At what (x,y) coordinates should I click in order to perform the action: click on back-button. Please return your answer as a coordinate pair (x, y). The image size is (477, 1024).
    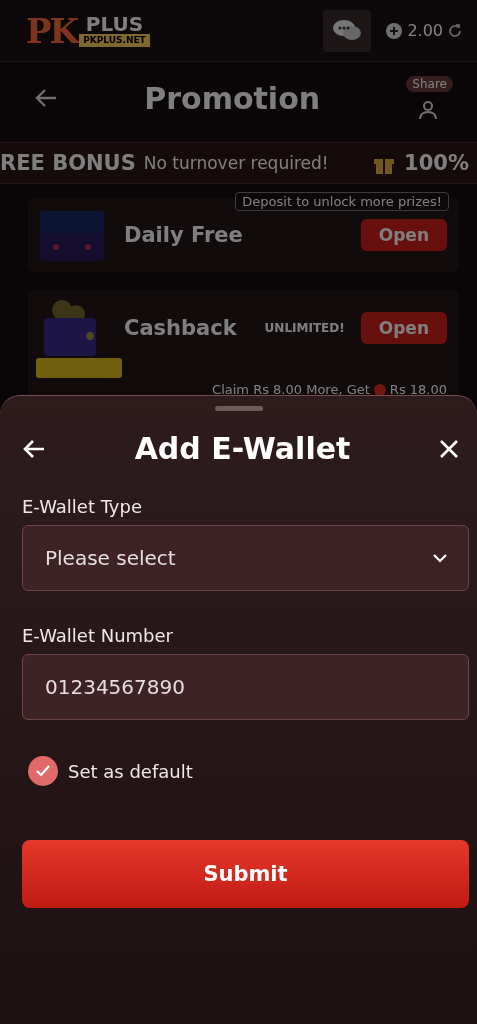
    Looking at the image, I should click on (34, 448).